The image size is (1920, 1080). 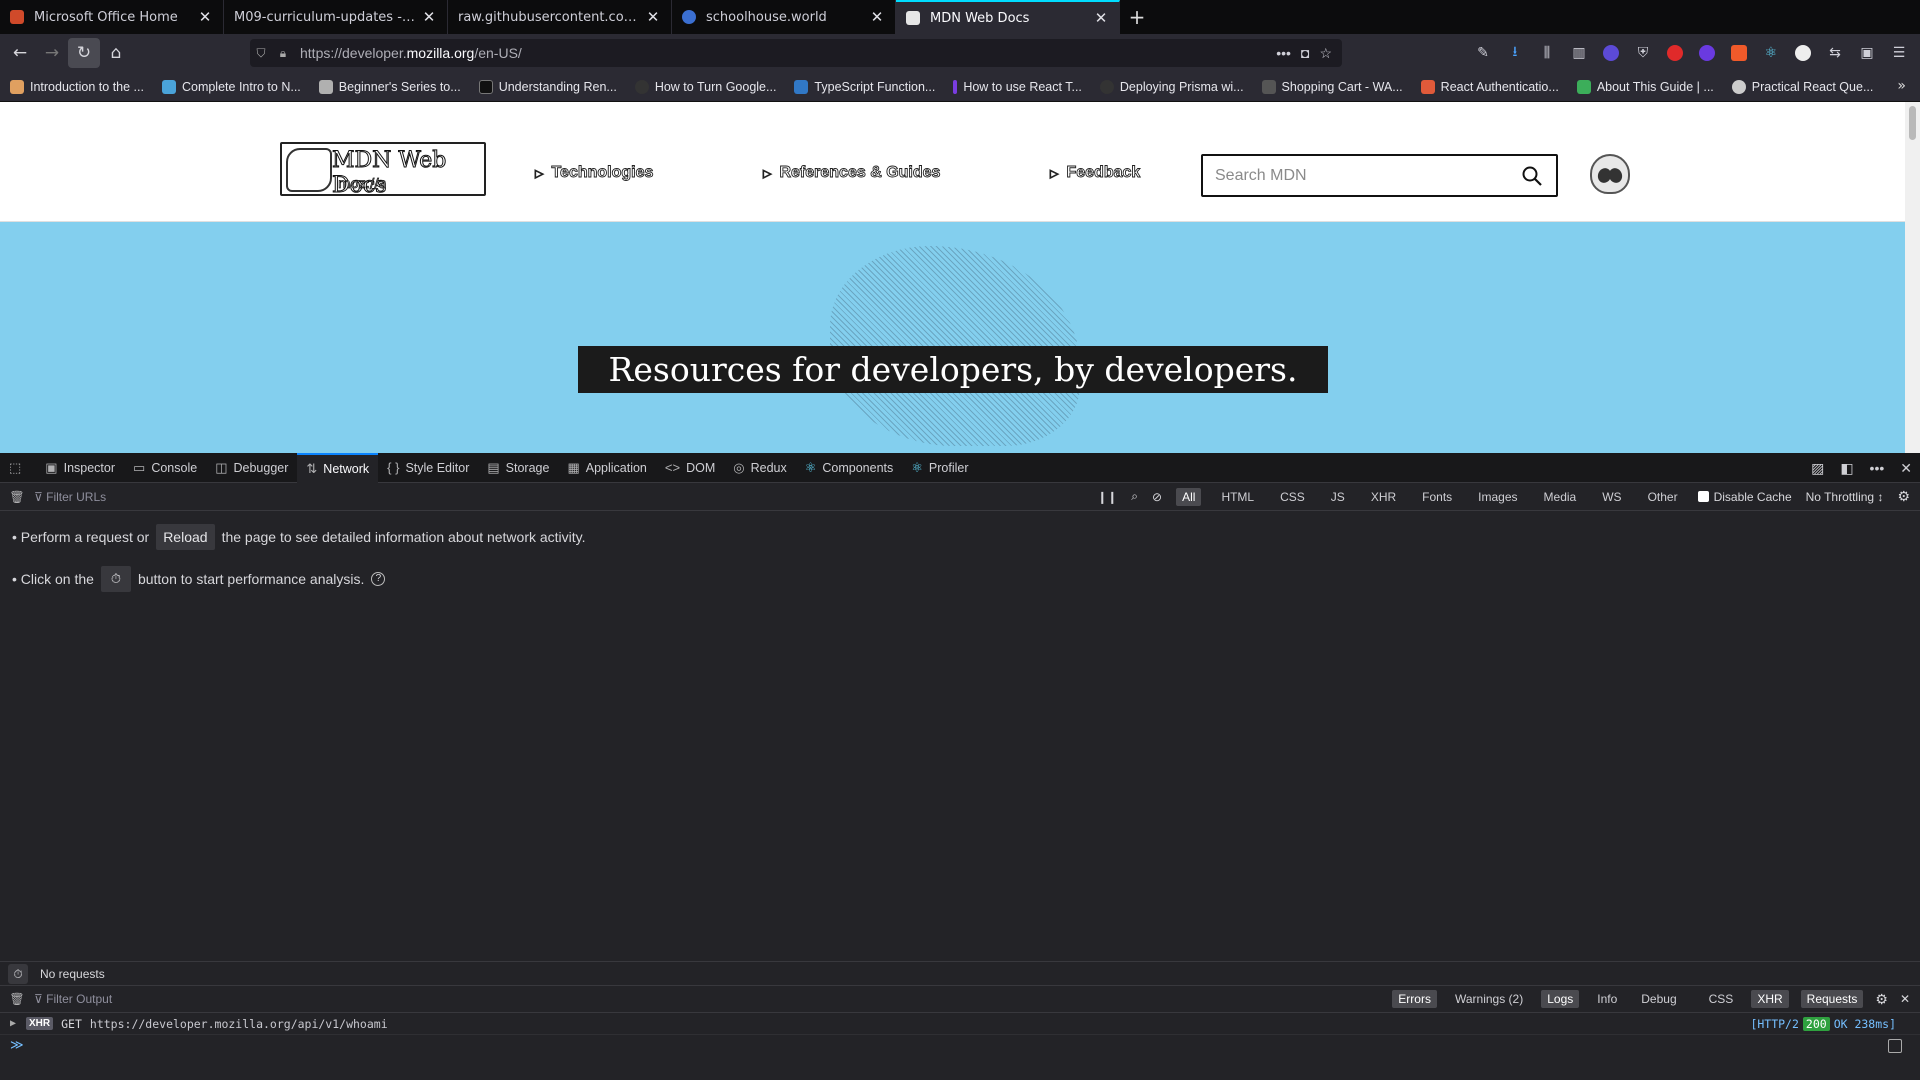 I want to click on extension-s-icon, so click(x=1803, y=53).